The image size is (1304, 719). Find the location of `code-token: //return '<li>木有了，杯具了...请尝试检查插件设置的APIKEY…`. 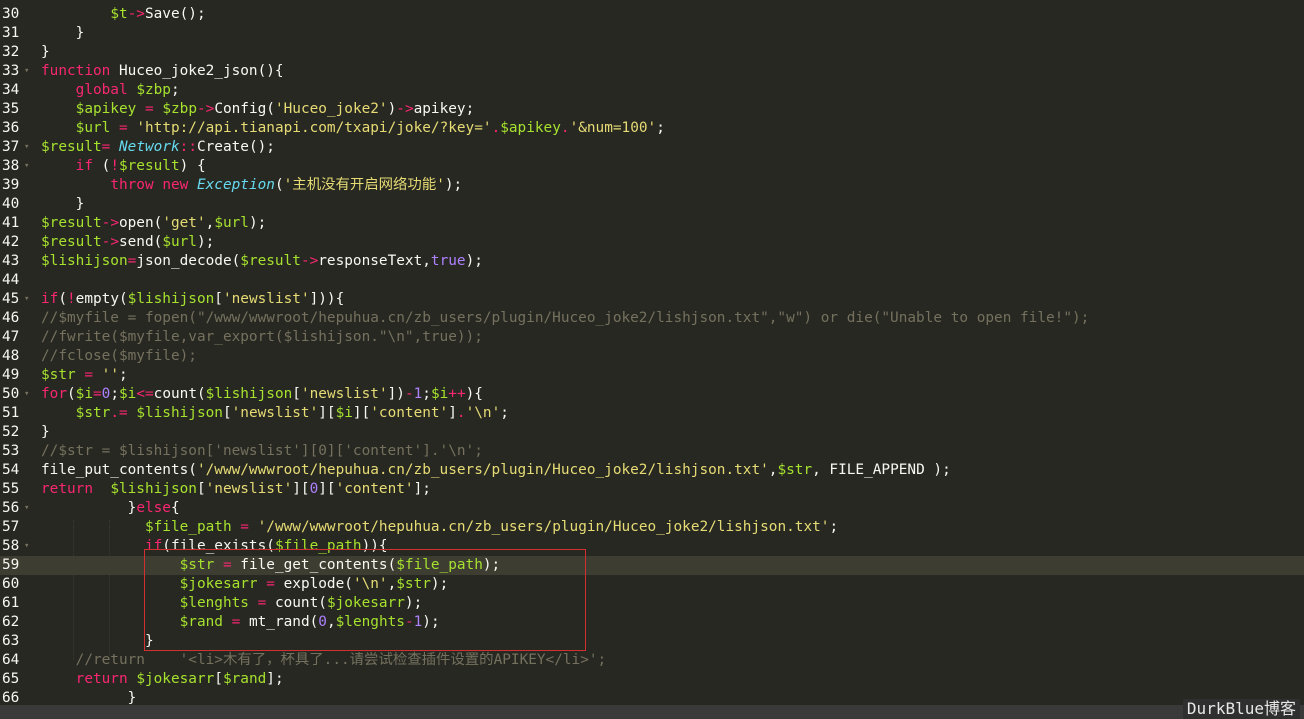

code-token: //return '<li>木有了，杯具了...请尝试检查插件设置的APIKEY… is located at coordinates (341, 660).